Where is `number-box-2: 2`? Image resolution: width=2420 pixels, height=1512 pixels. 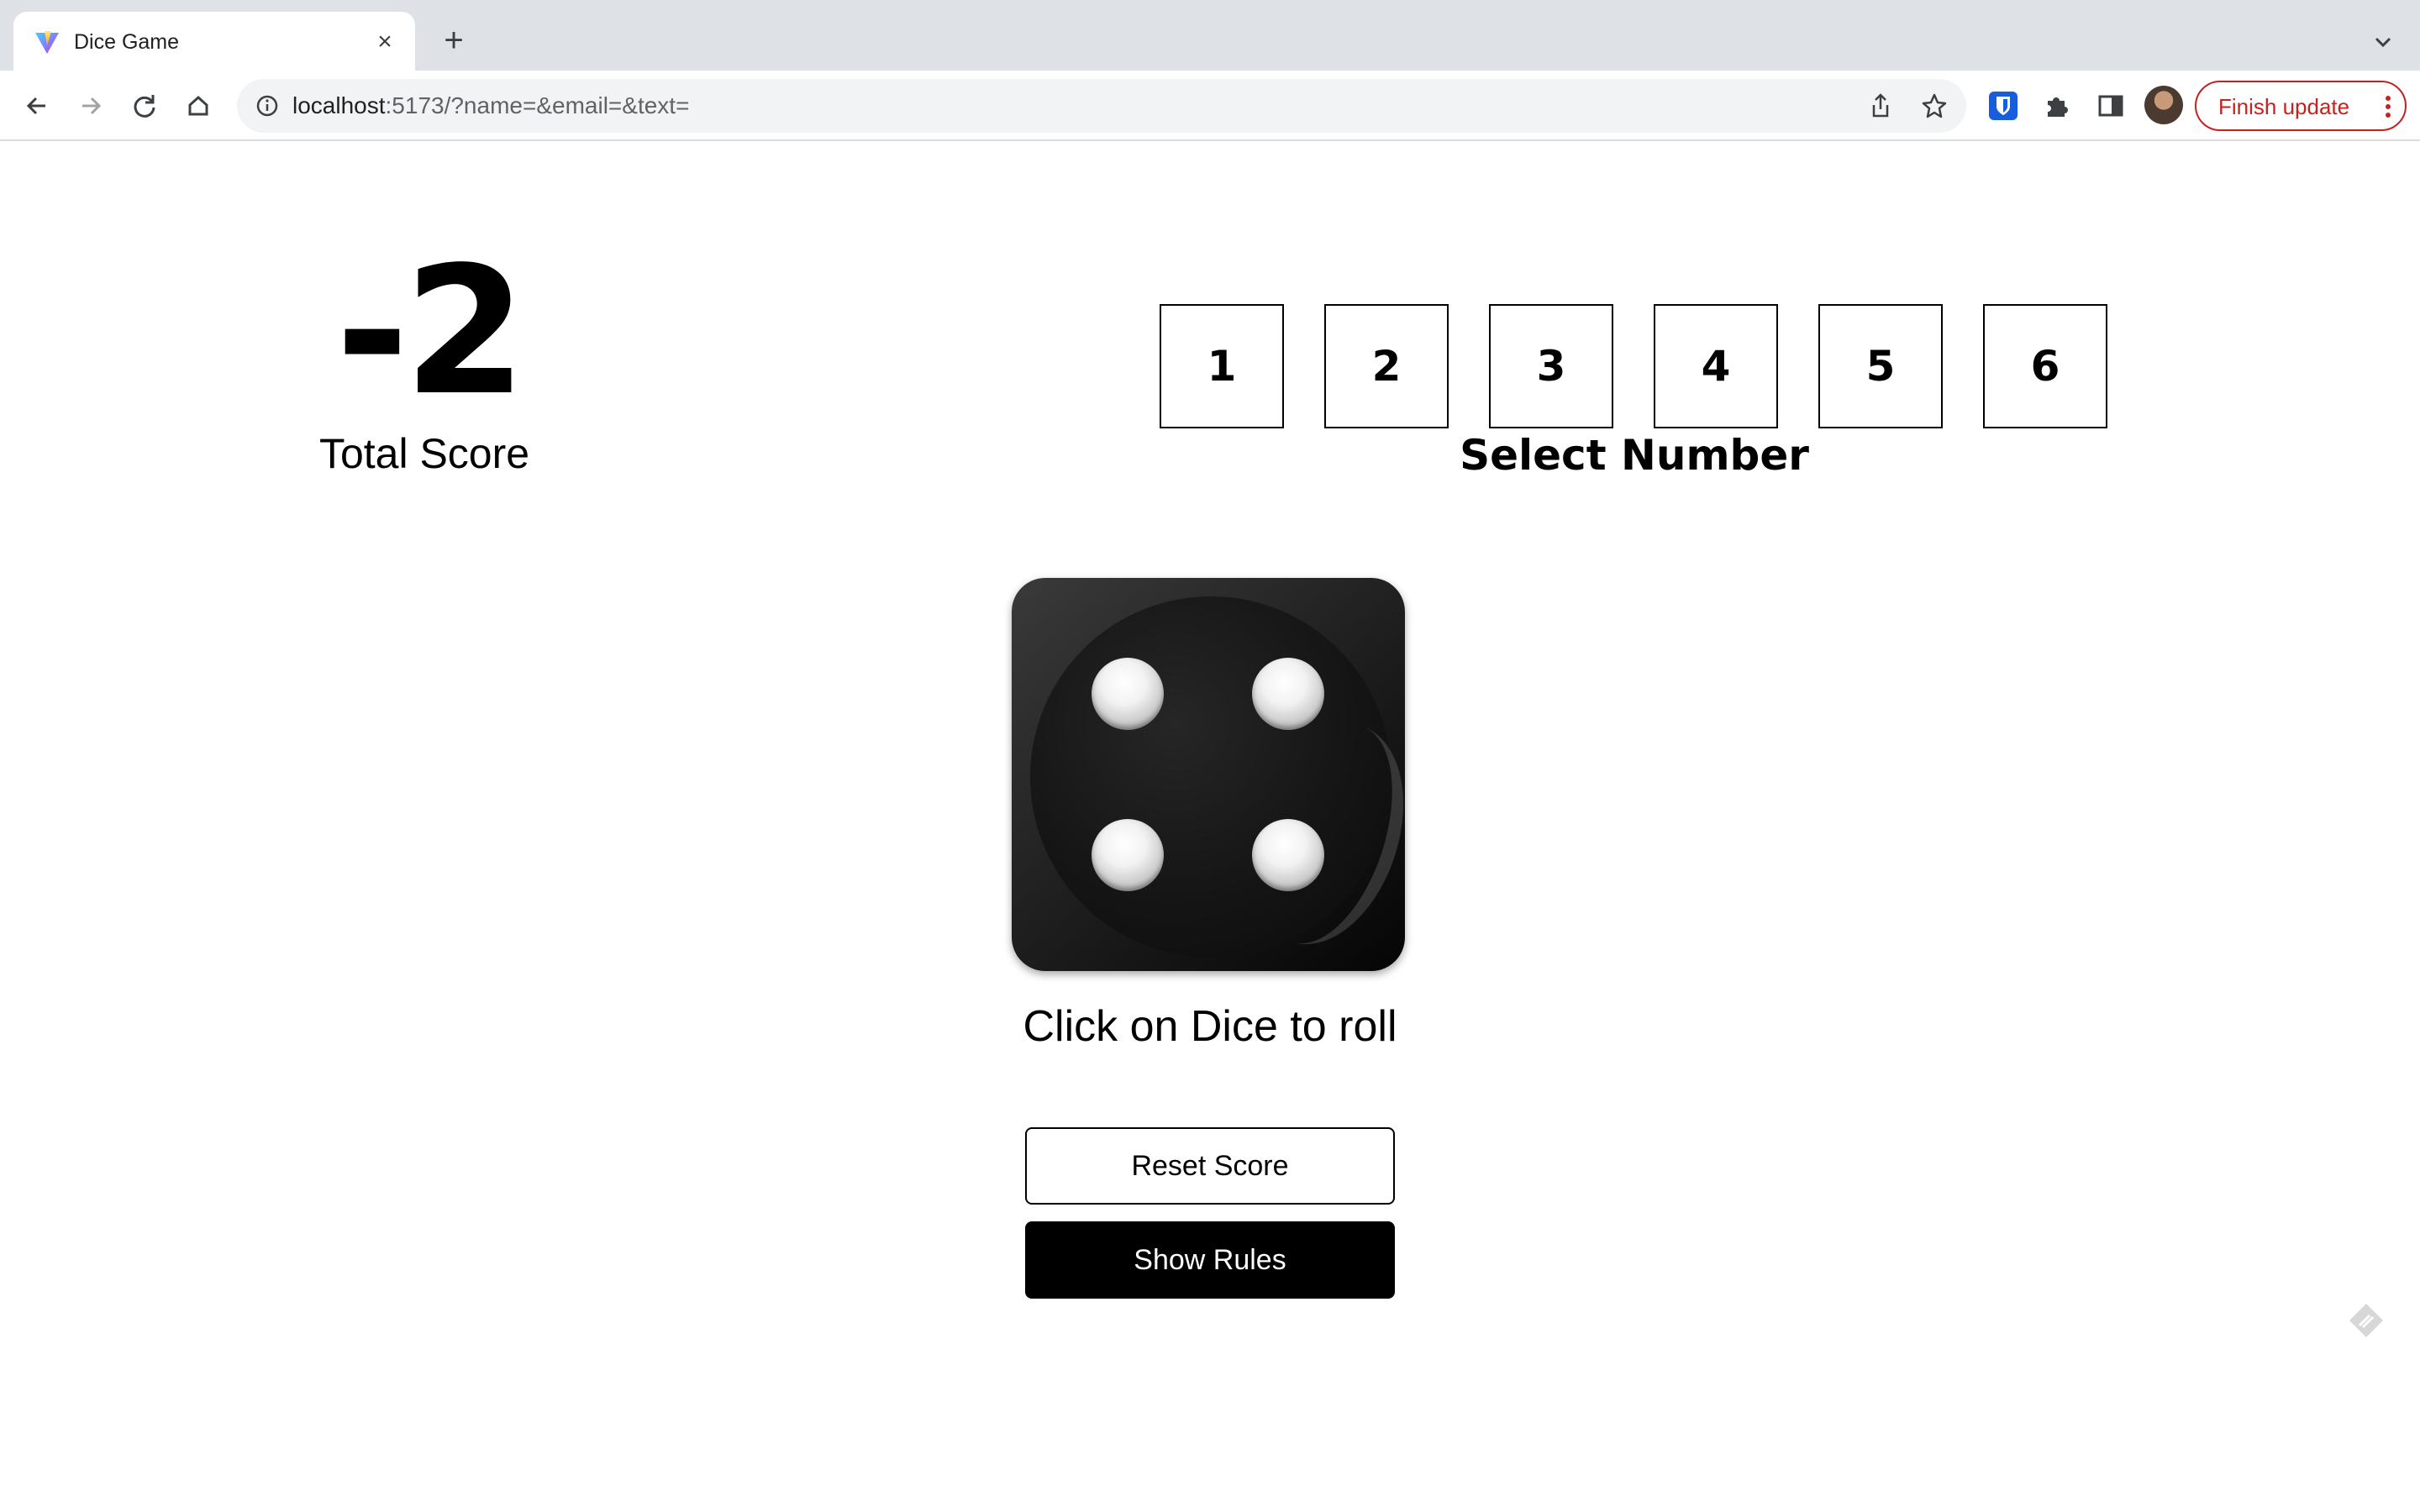 number-box-2: 2 is located at coordinates (1386, 366).